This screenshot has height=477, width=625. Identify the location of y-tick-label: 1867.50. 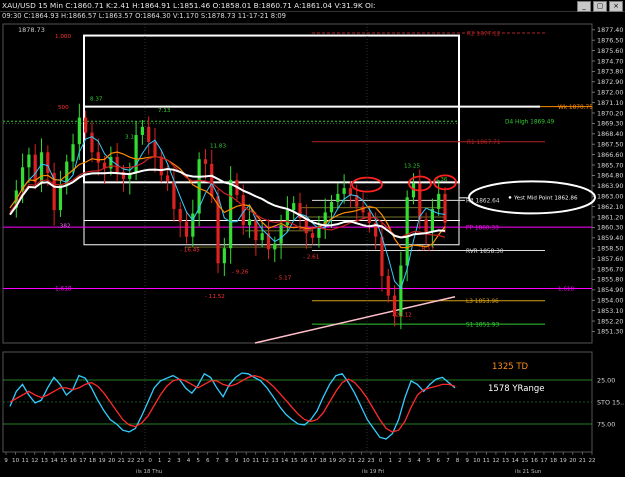
(610, 145).